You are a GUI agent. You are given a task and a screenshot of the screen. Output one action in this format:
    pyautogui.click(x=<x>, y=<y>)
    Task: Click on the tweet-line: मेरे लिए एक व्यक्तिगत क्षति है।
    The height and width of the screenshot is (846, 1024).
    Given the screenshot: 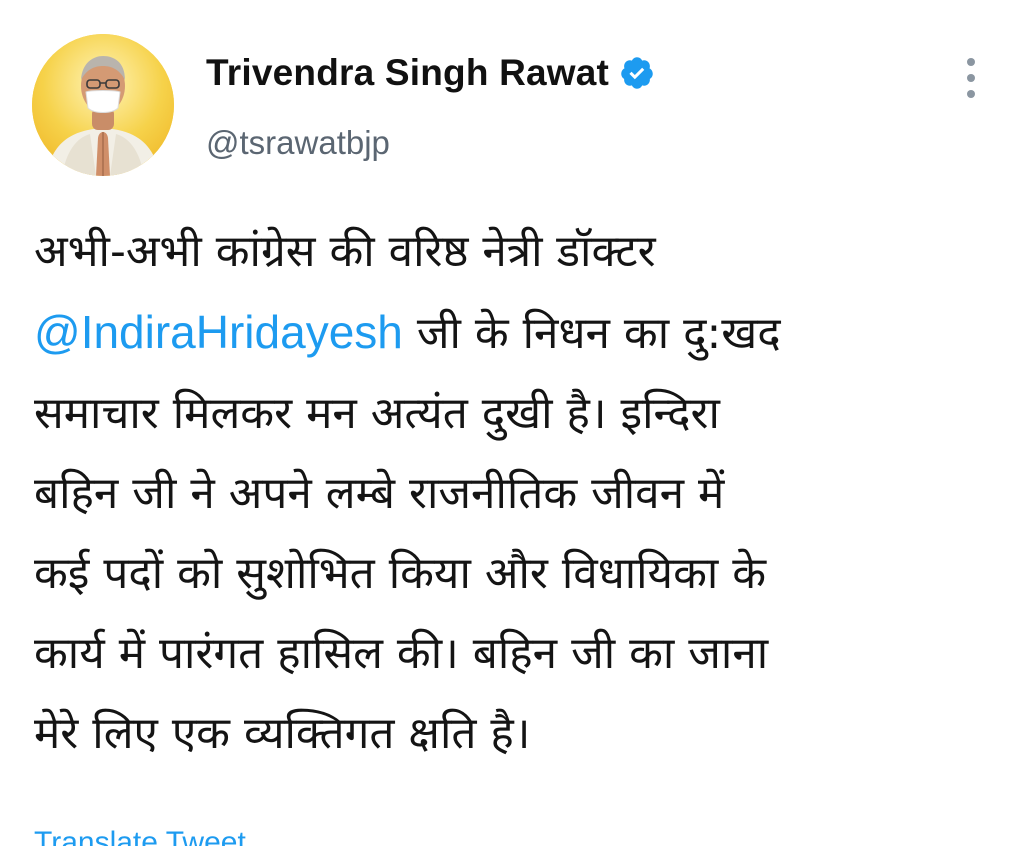 What is the action you would take?
    pyautogui.click(x=509, y=734)
    